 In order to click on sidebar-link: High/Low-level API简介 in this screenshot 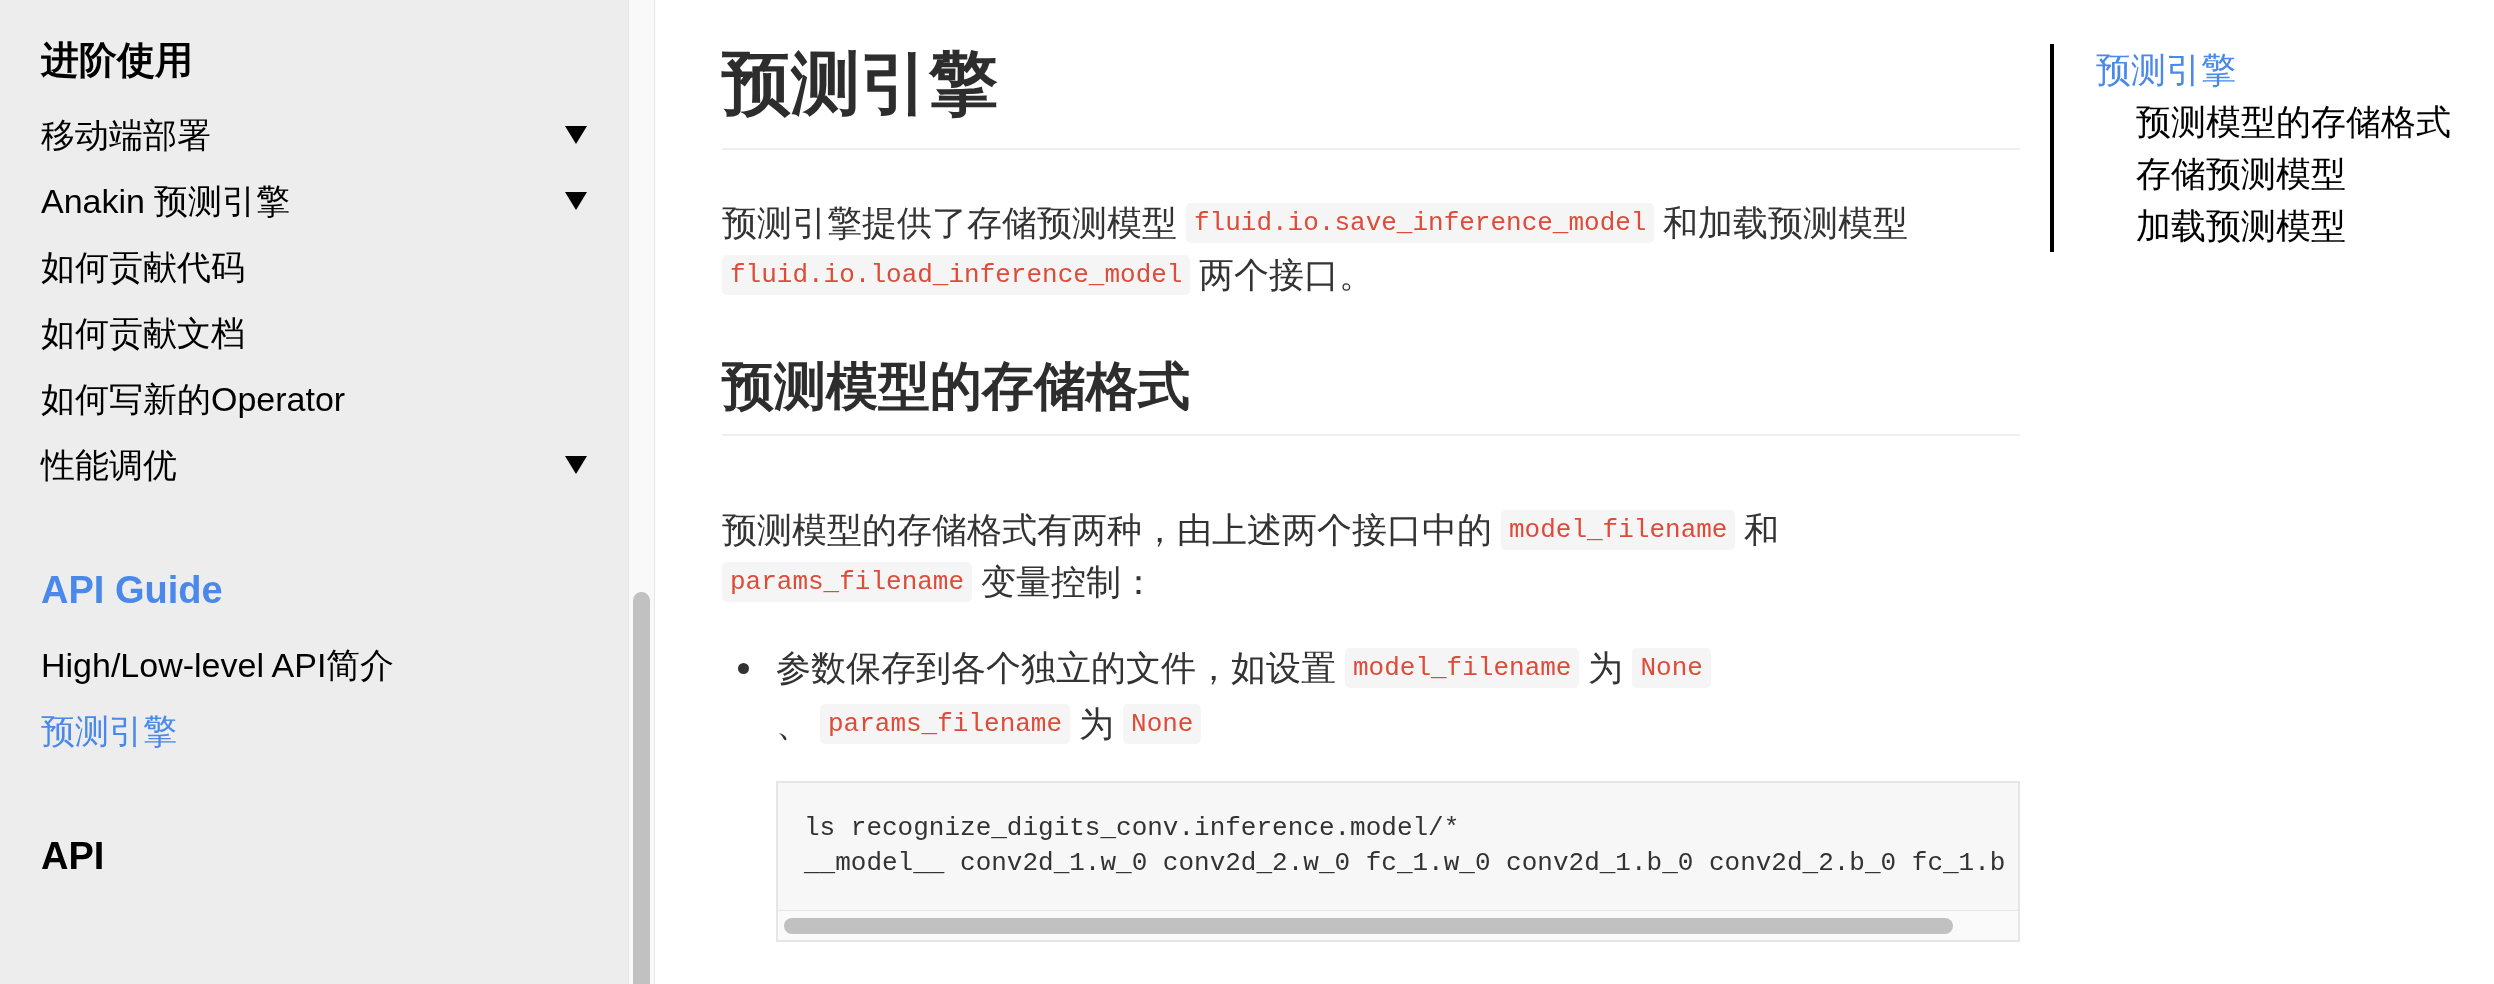, I will do `click(314, 665)`.